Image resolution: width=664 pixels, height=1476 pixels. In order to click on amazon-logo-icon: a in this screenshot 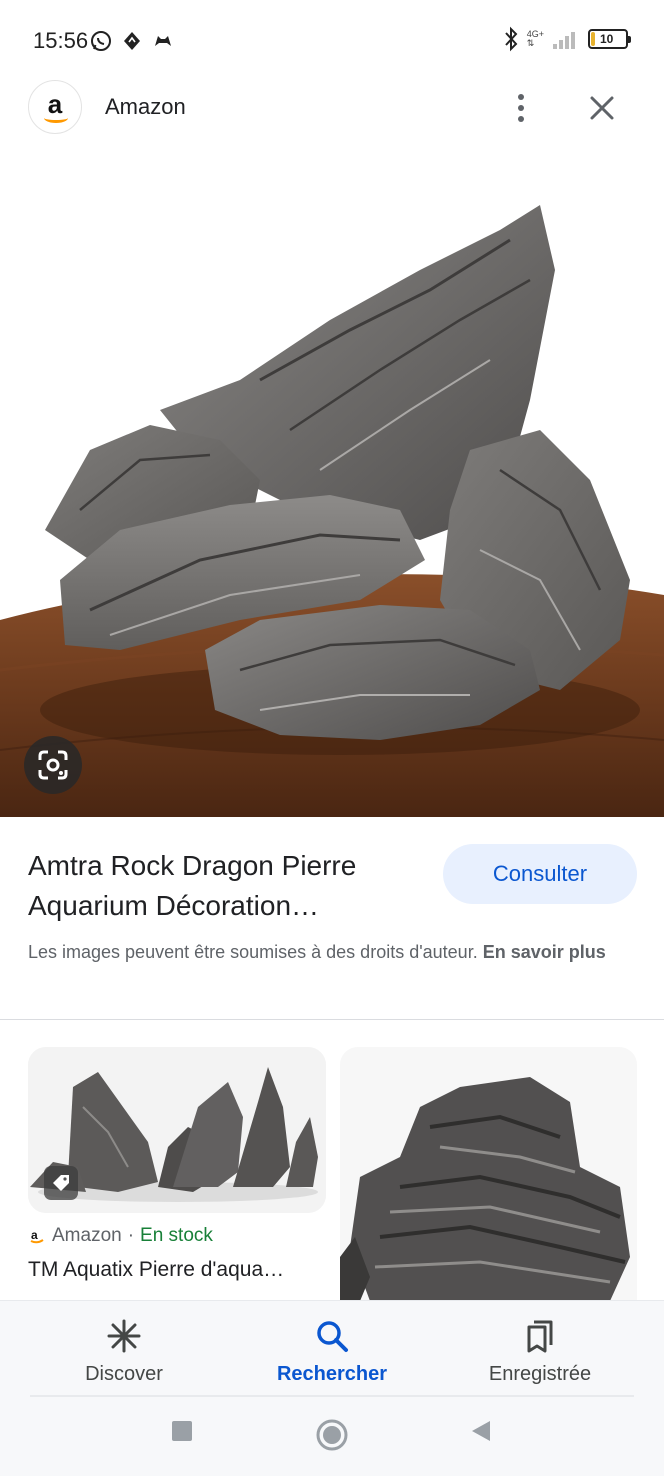, I will do `click(55, 107)`.